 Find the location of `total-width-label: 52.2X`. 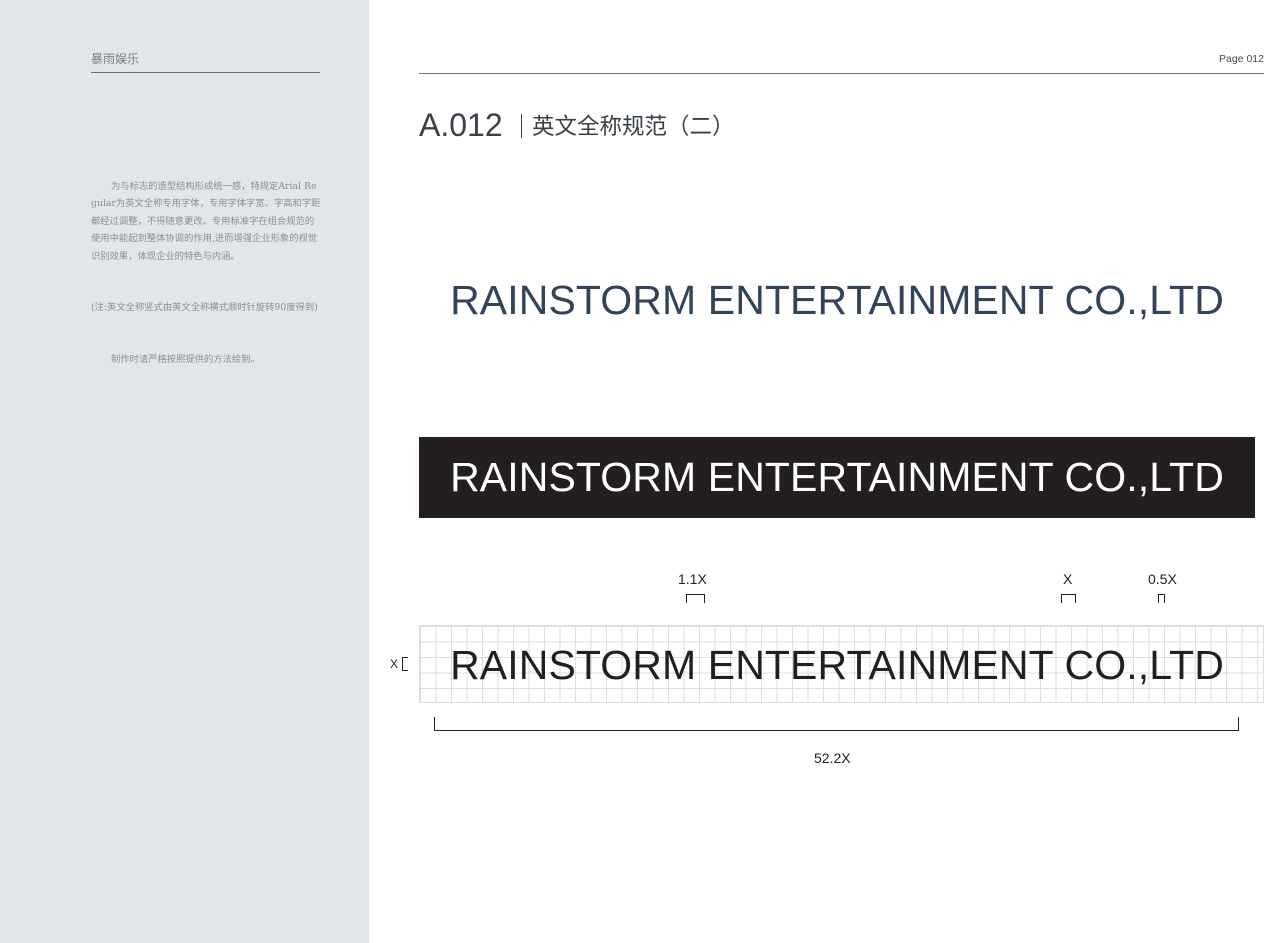

total-width-label: 52.2X is located at coordinates (832, 758).